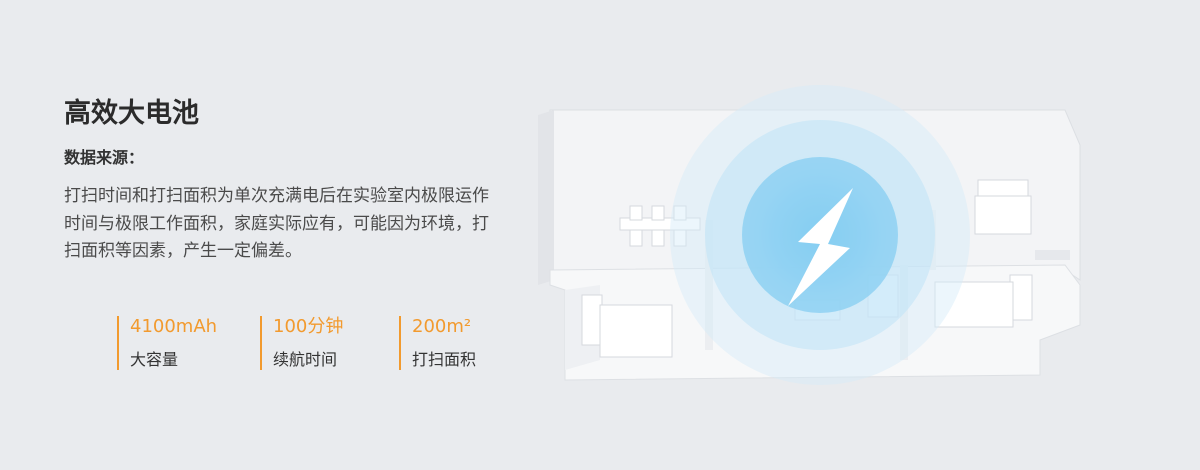  What do you see at coordinates (305, 359) in the screenshot?
I see `stat-label: 续航时间` at bounding box center [305, 359].